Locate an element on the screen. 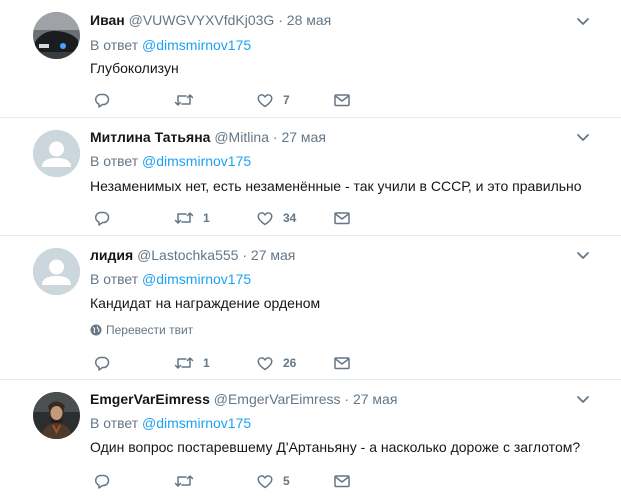 This screenshot has width=621, height=501. like-count: 7 is located at coordinates (286, 100).